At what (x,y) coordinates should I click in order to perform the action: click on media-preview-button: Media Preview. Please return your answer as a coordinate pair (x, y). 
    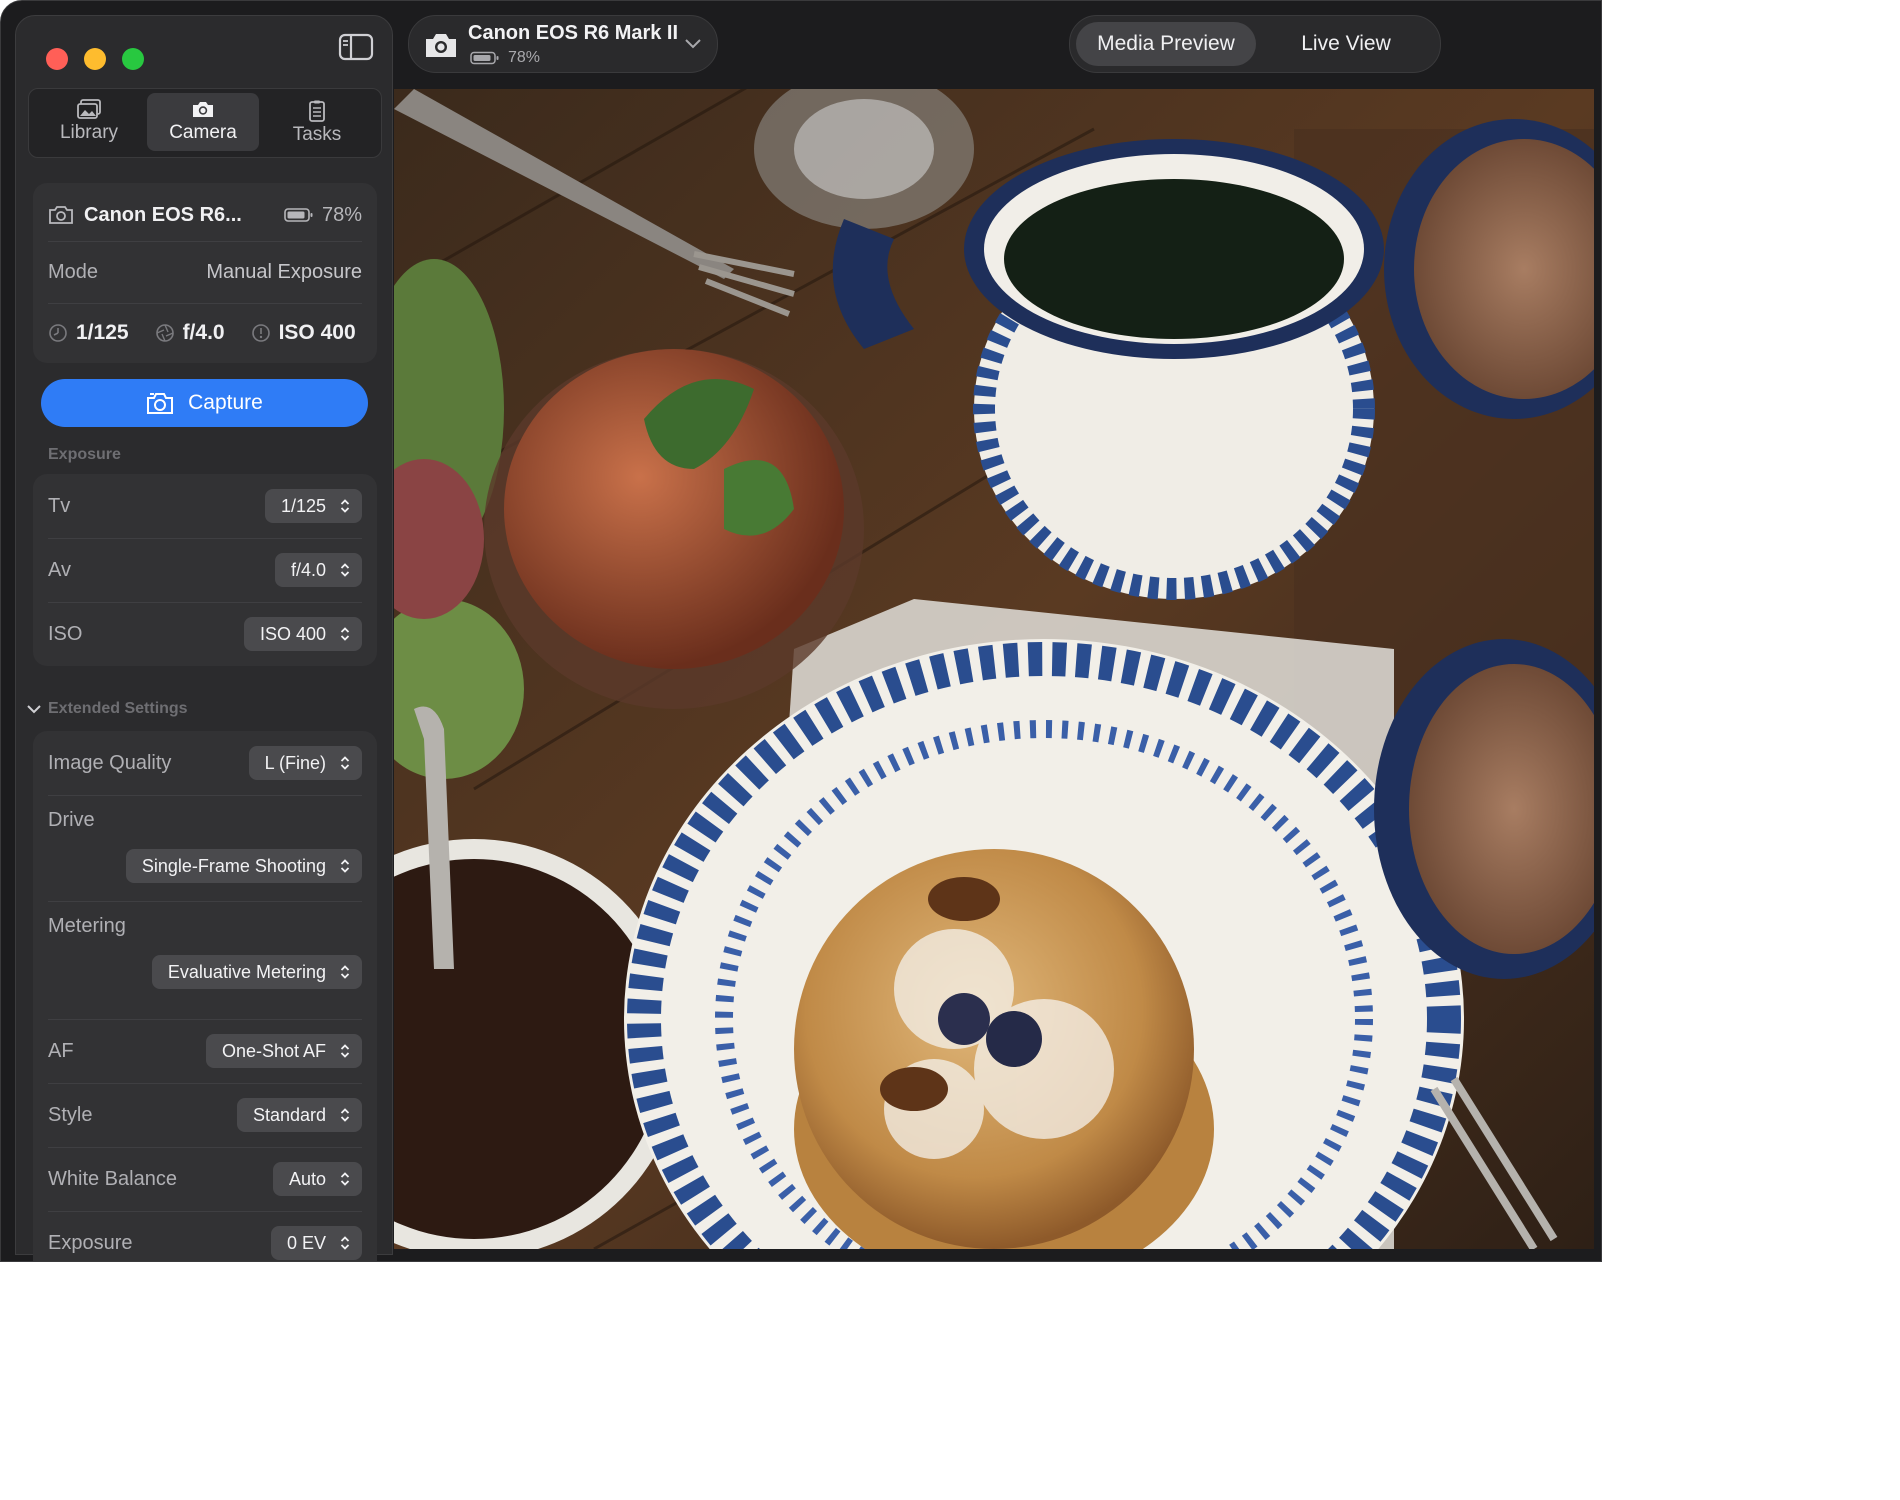
    Looking at the image, I should click on (1166, 44).